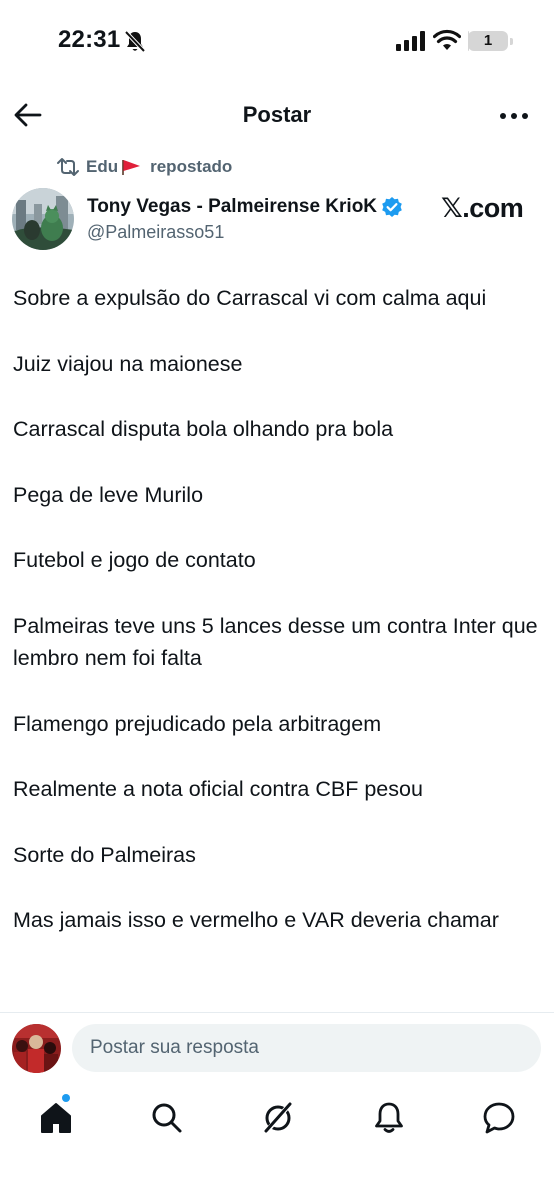 The image size is (554, 1200). What do you see at coordinates (514, 116) in the screenshot?
I see `more-horizontal-icon` at bounding box center [514, 116].